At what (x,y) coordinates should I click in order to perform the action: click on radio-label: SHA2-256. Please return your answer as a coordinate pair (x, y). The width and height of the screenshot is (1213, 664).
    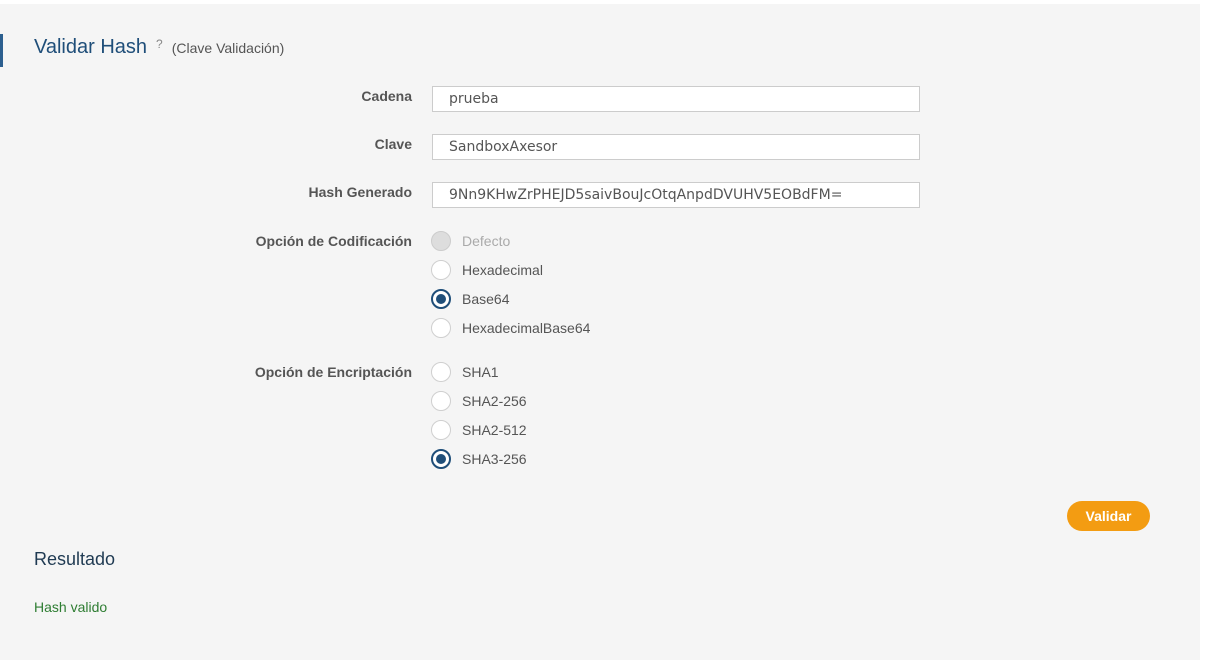
    Looking at the image, I should click on (494, 401).